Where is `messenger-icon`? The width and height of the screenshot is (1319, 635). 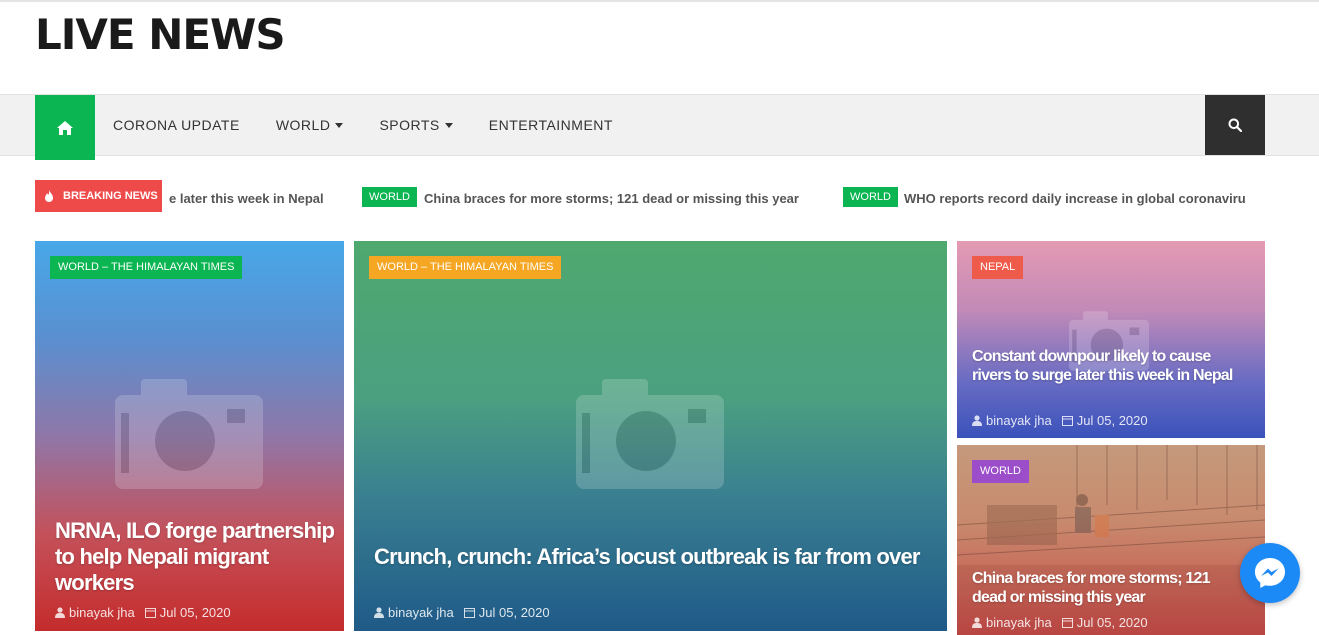 messenger-icon is located at coordinates (1270, 573).